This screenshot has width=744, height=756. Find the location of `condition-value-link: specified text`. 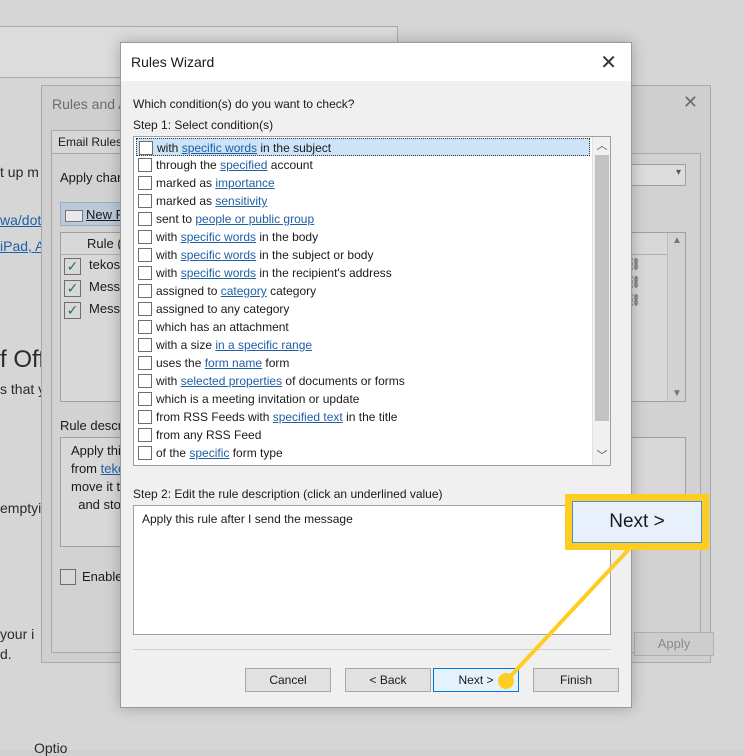

condition-value-link: specified text is located at coordinates (308, 417).